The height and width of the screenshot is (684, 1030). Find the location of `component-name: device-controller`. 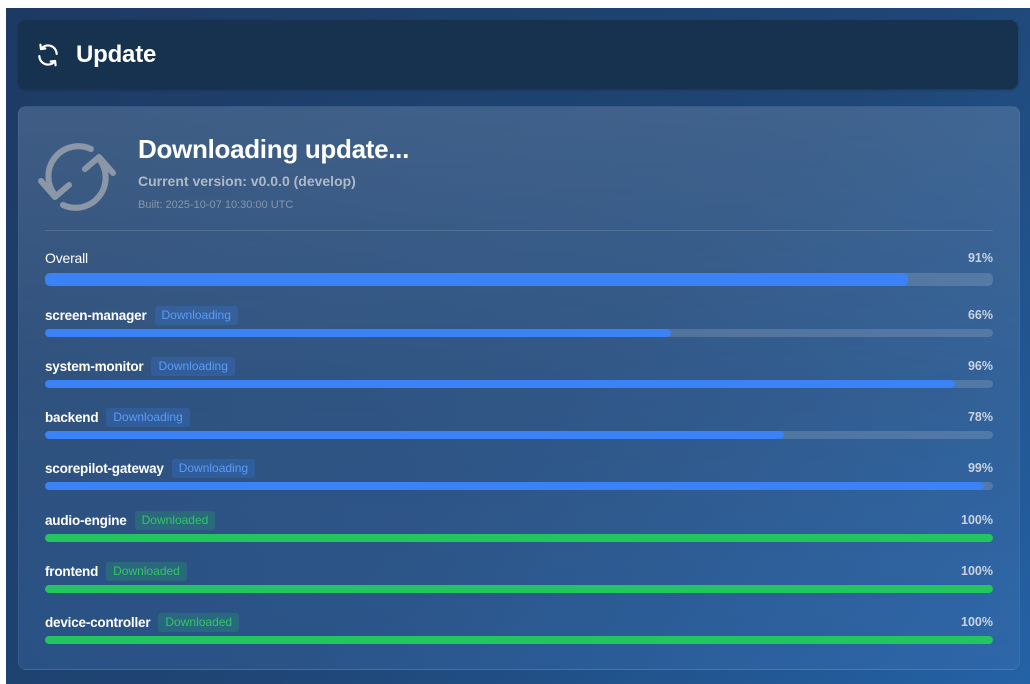

component-name: device-controller is located at coordinates (98, 622).